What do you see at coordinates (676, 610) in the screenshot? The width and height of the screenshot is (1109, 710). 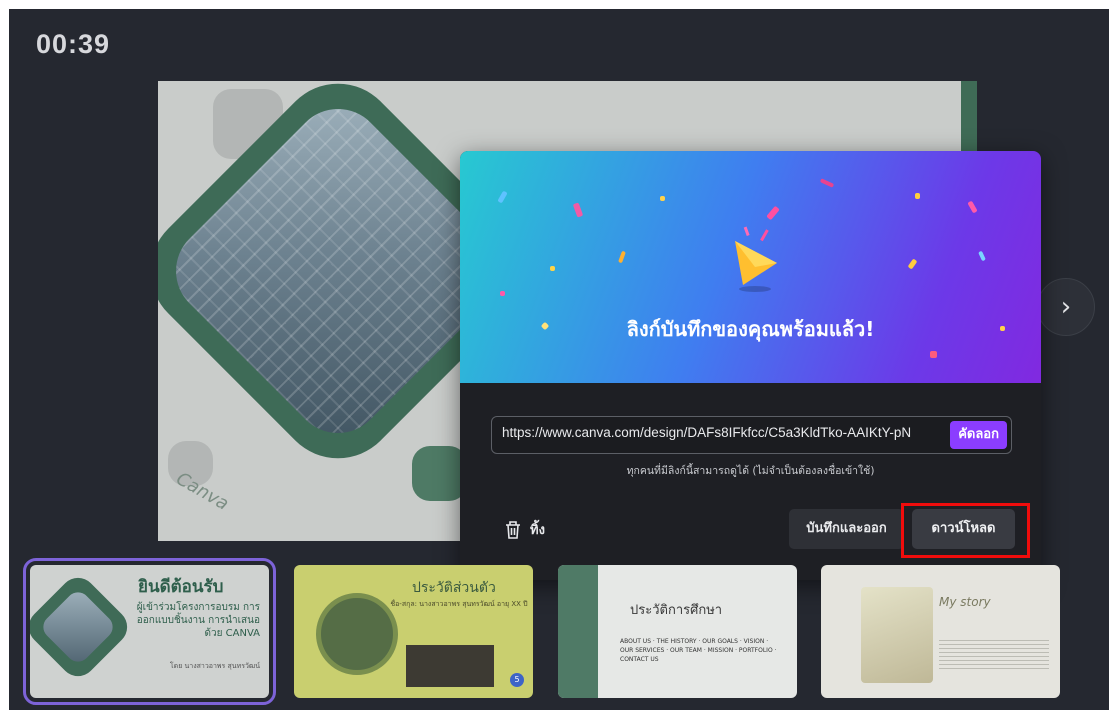 I see `thumb-title: ประวัติการศึกษา` at bounding box center [676, 610].